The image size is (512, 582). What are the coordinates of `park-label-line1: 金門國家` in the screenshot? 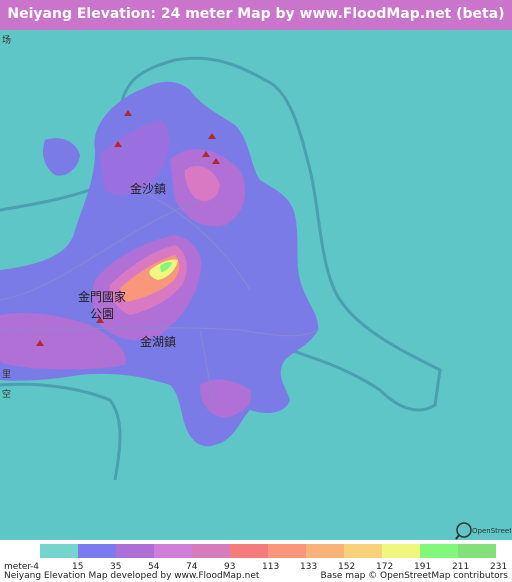 It's located at (102, 297).